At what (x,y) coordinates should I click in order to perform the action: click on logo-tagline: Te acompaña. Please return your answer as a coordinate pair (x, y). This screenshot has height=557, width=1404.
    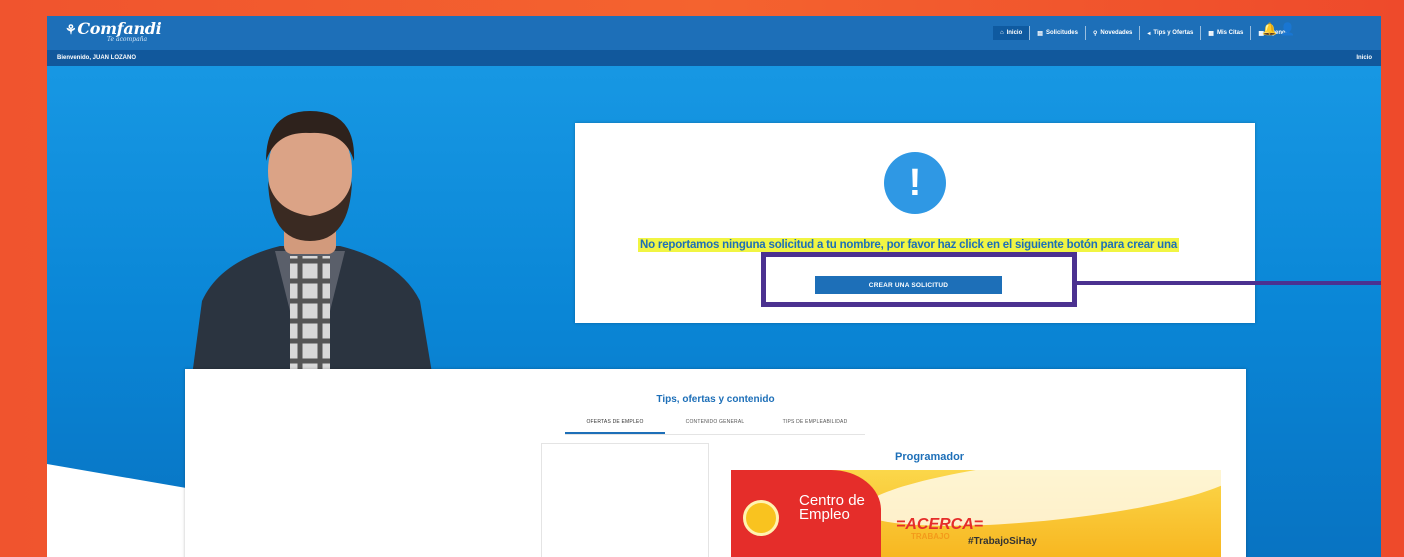
    Looking at the image, I should click on (127, 39).